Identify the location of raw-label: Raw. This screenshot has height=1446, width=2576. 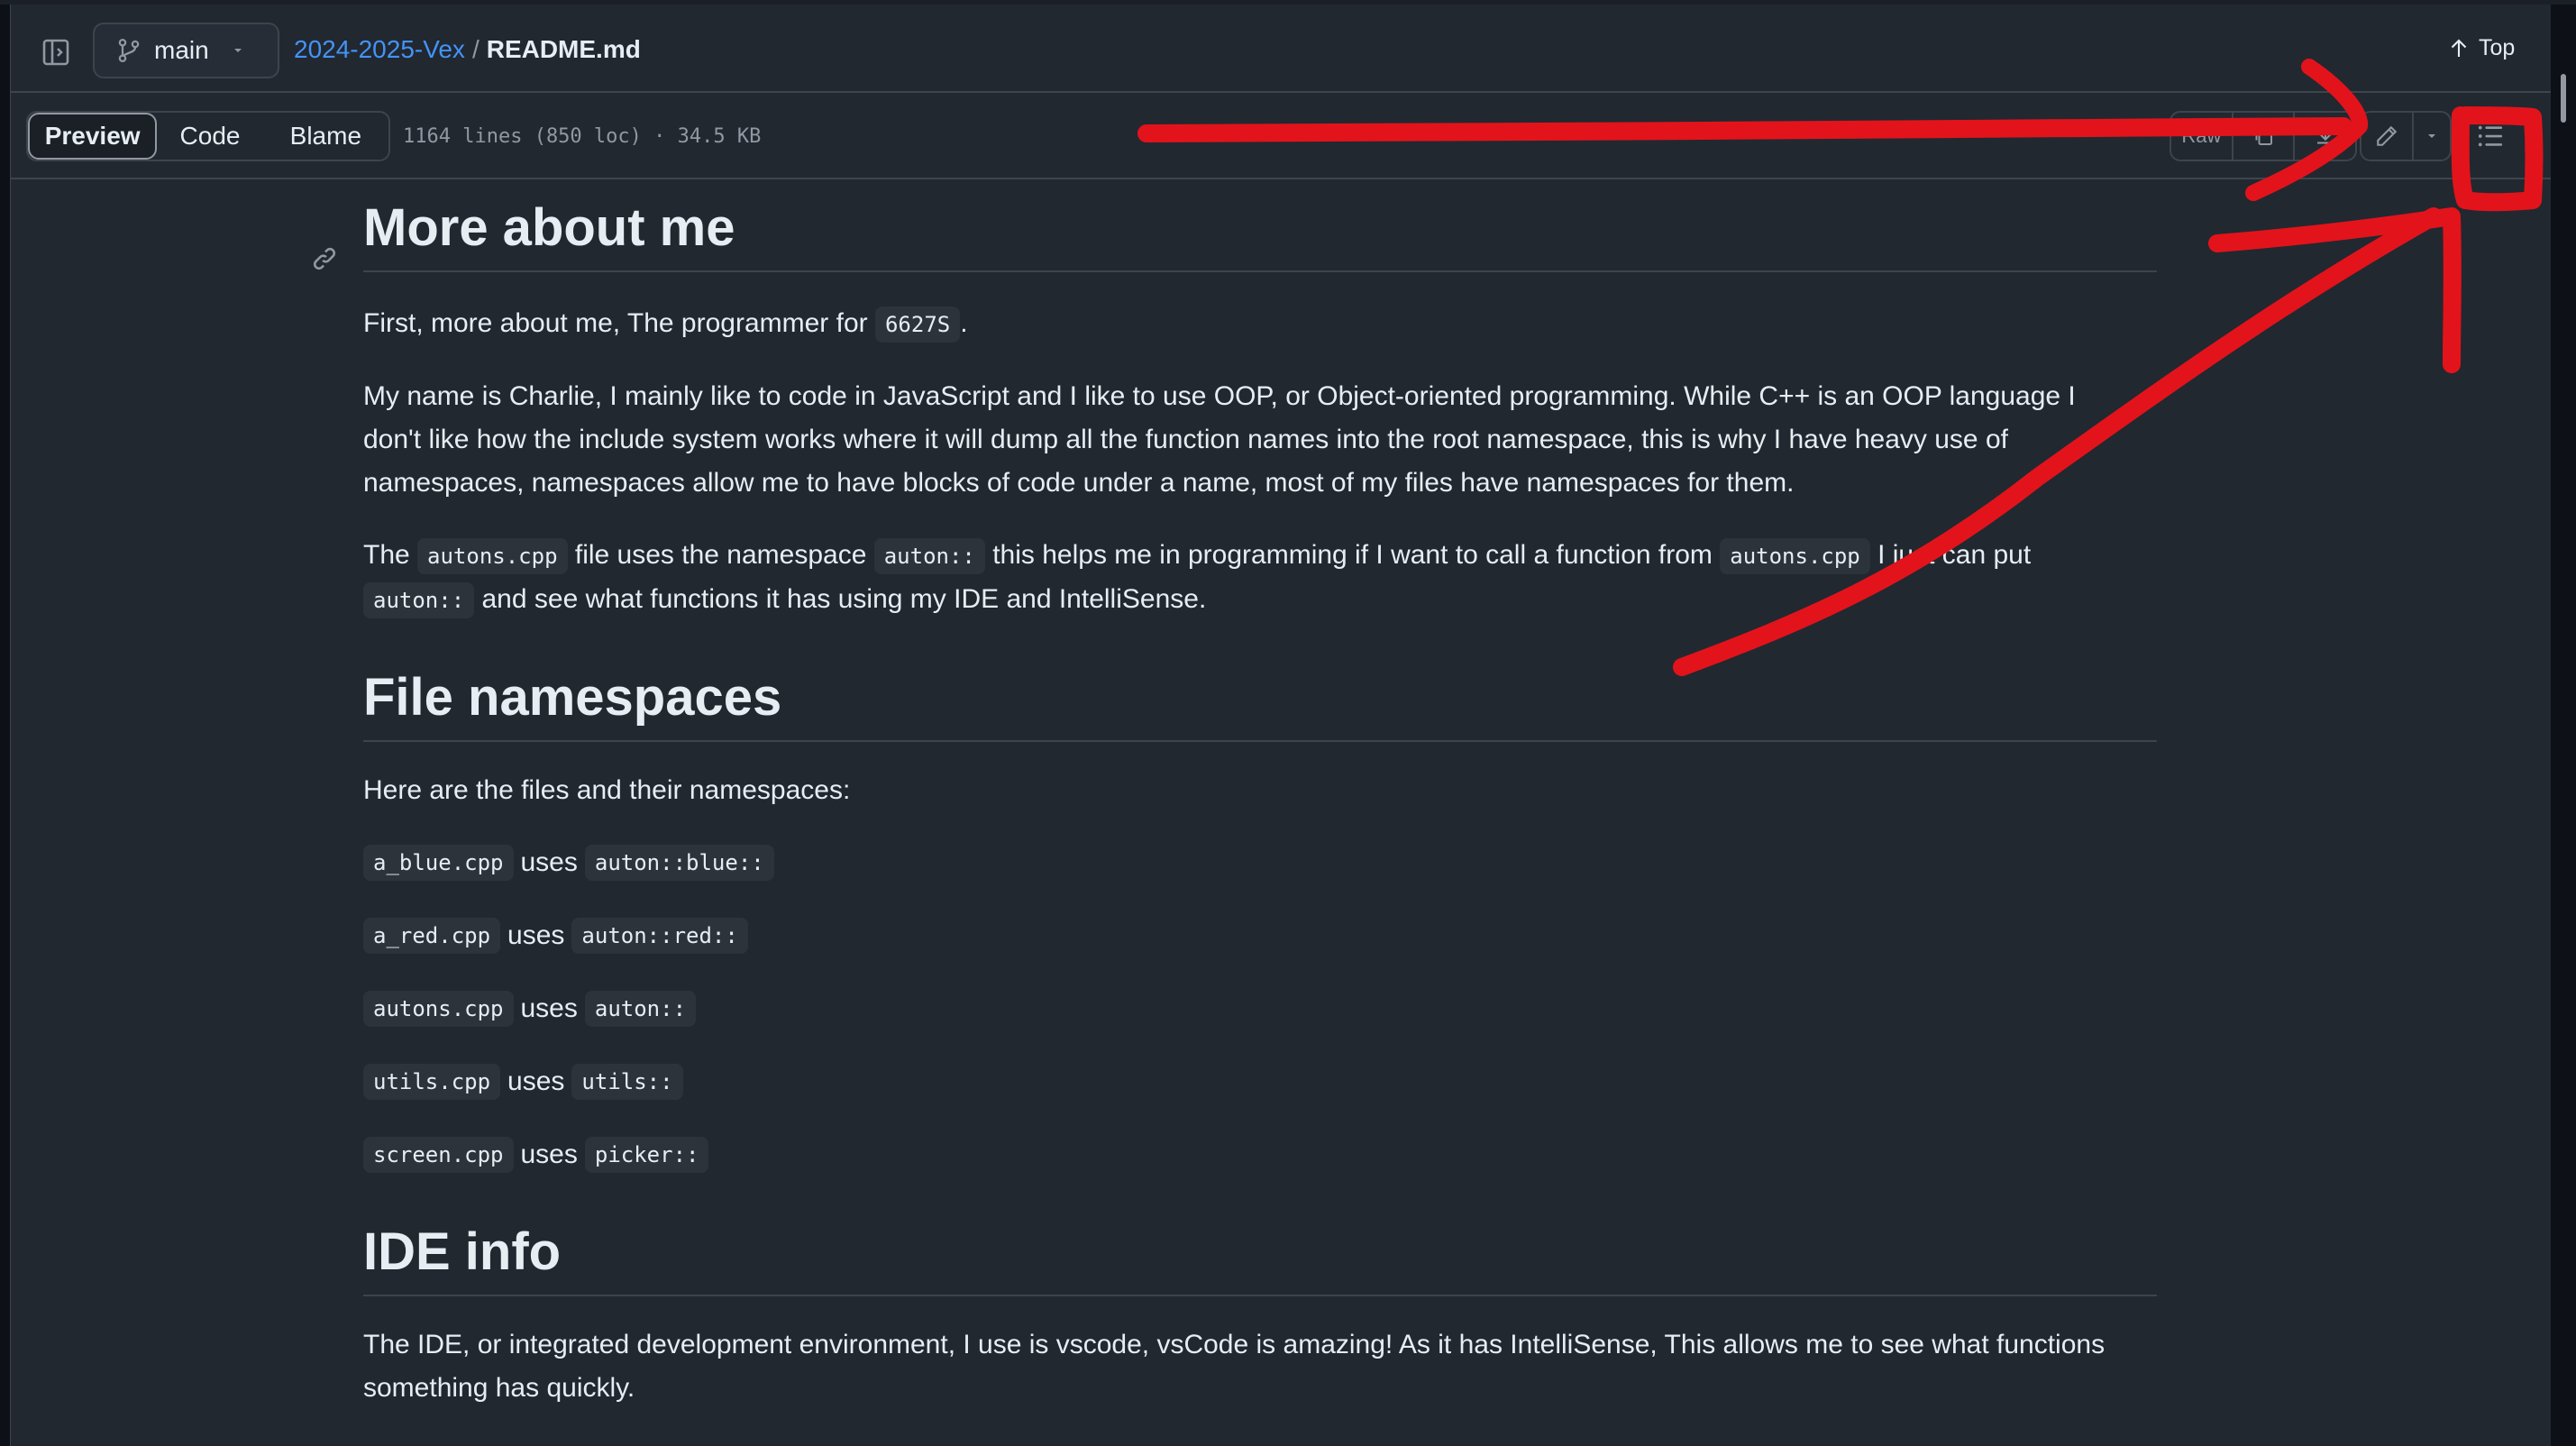
(2201, 135).